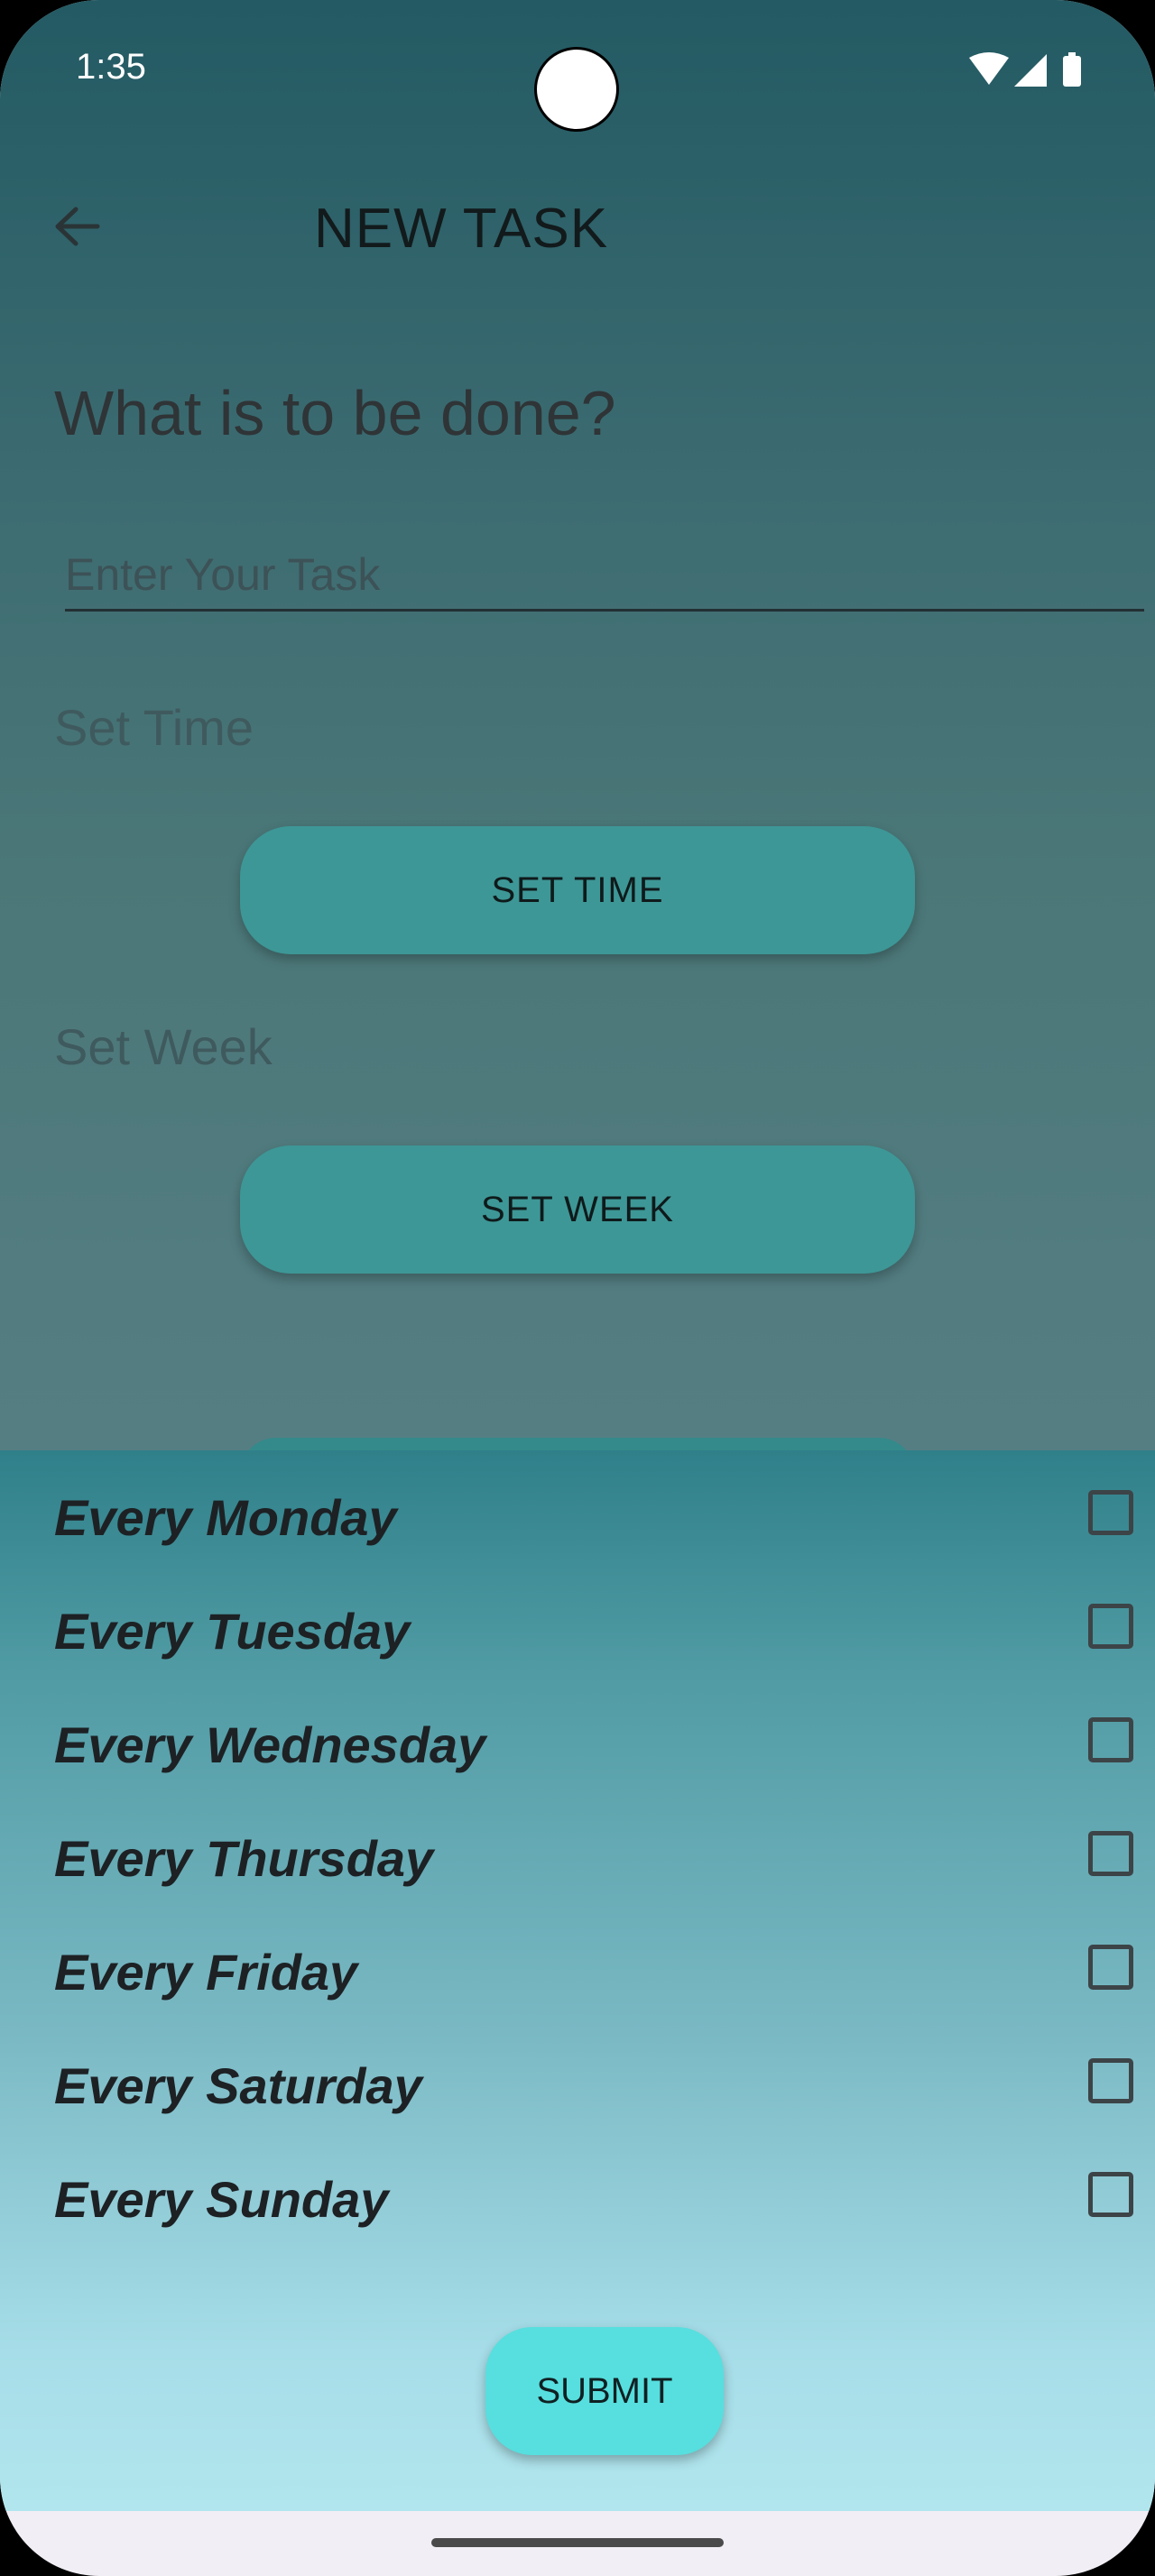 The width and height of the screenshot is (1155, 2576). Describe the element at coordinates (604, 2391) in the screenshot. I see `submit-button: SUBMIT` at that location.